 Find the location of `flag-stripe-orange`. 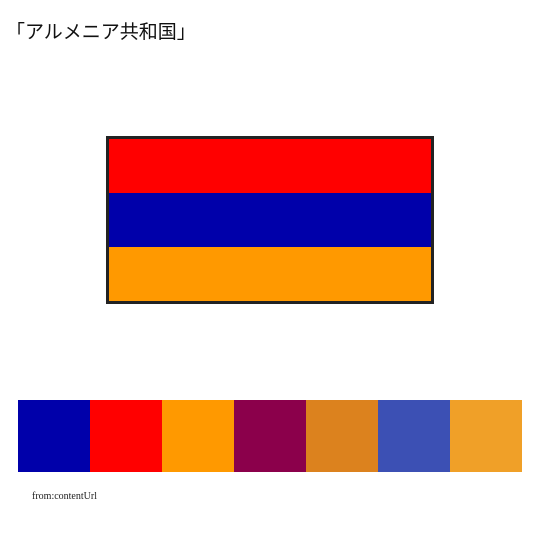

flag-stripe-orange is located at coordinates (270, 274).